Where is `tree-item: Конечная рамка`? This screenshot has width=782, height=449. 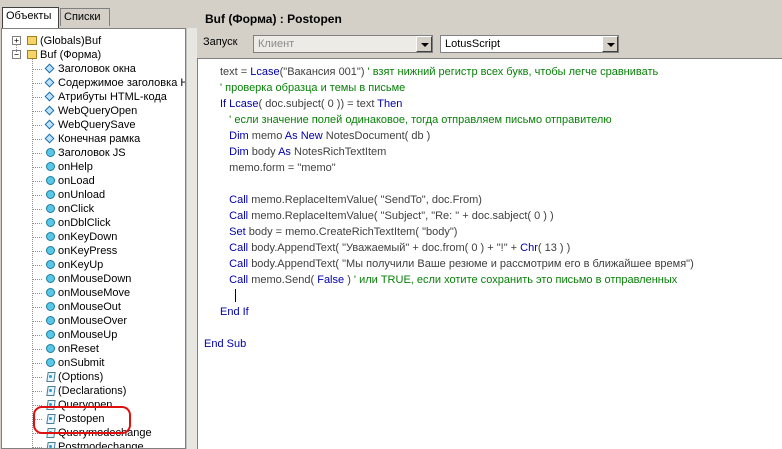 tree-item: Конечная рамка is located at coordinates (93, 139).